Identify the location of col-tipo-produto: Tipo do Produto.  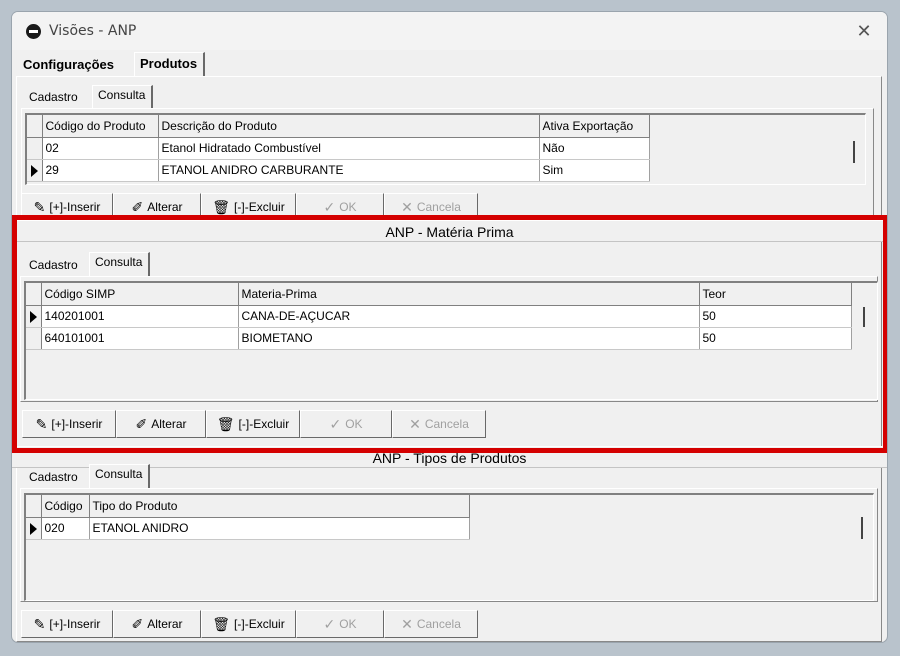
(279, 506).